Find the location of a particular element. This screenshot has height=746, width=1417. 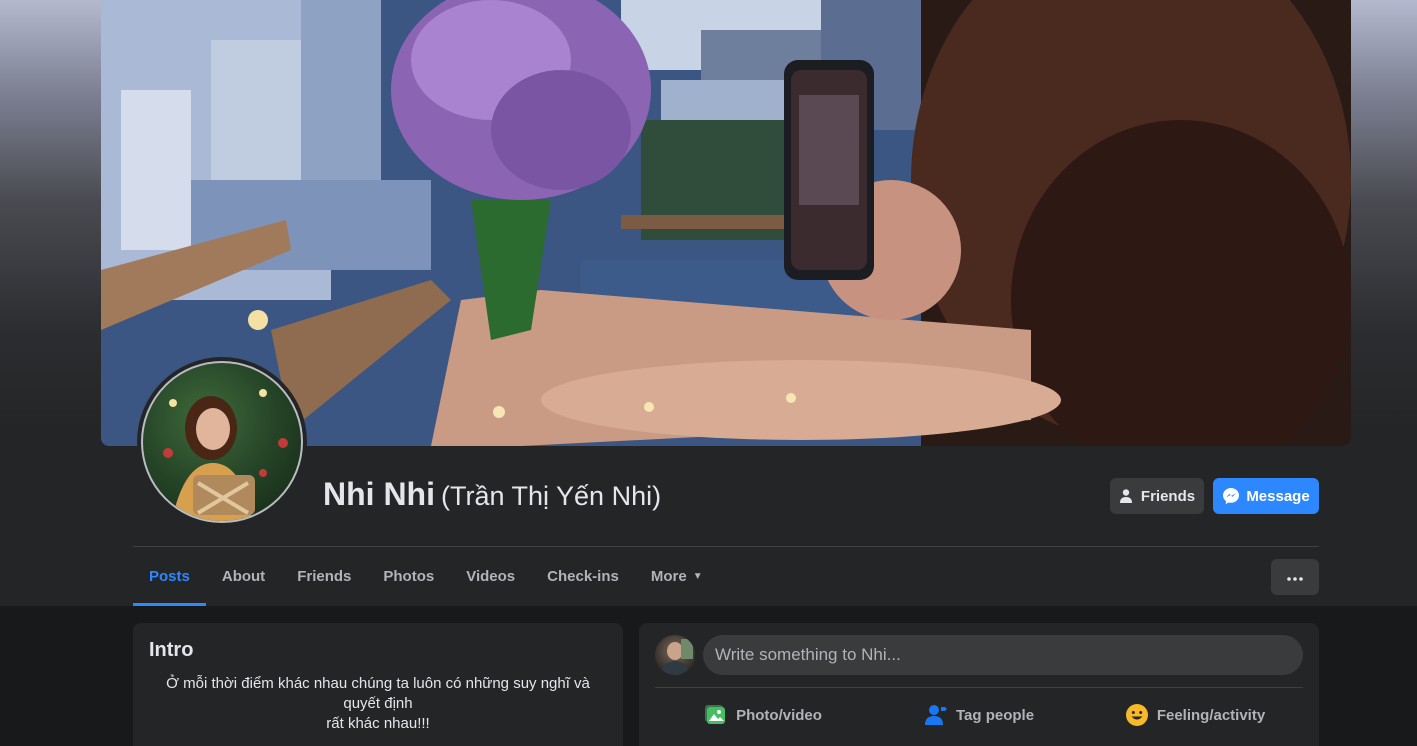

tag-people-button: Tag people is located at coordinates (979, 715).